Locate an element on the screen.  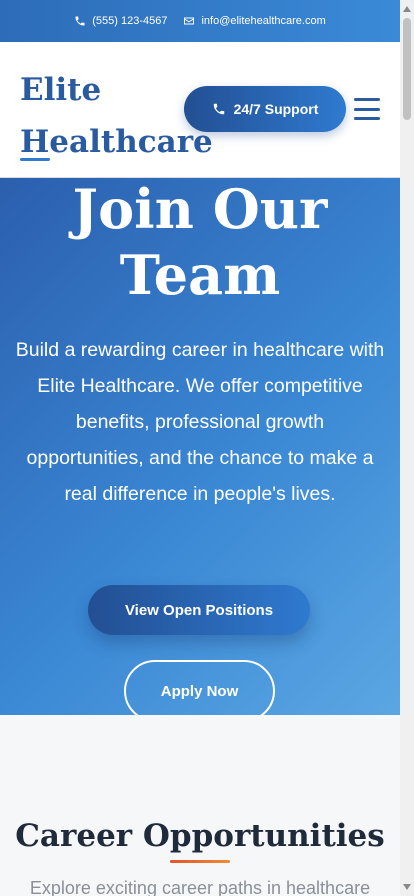
hero-title: Join Our Team is located at coordinates (200, 242).